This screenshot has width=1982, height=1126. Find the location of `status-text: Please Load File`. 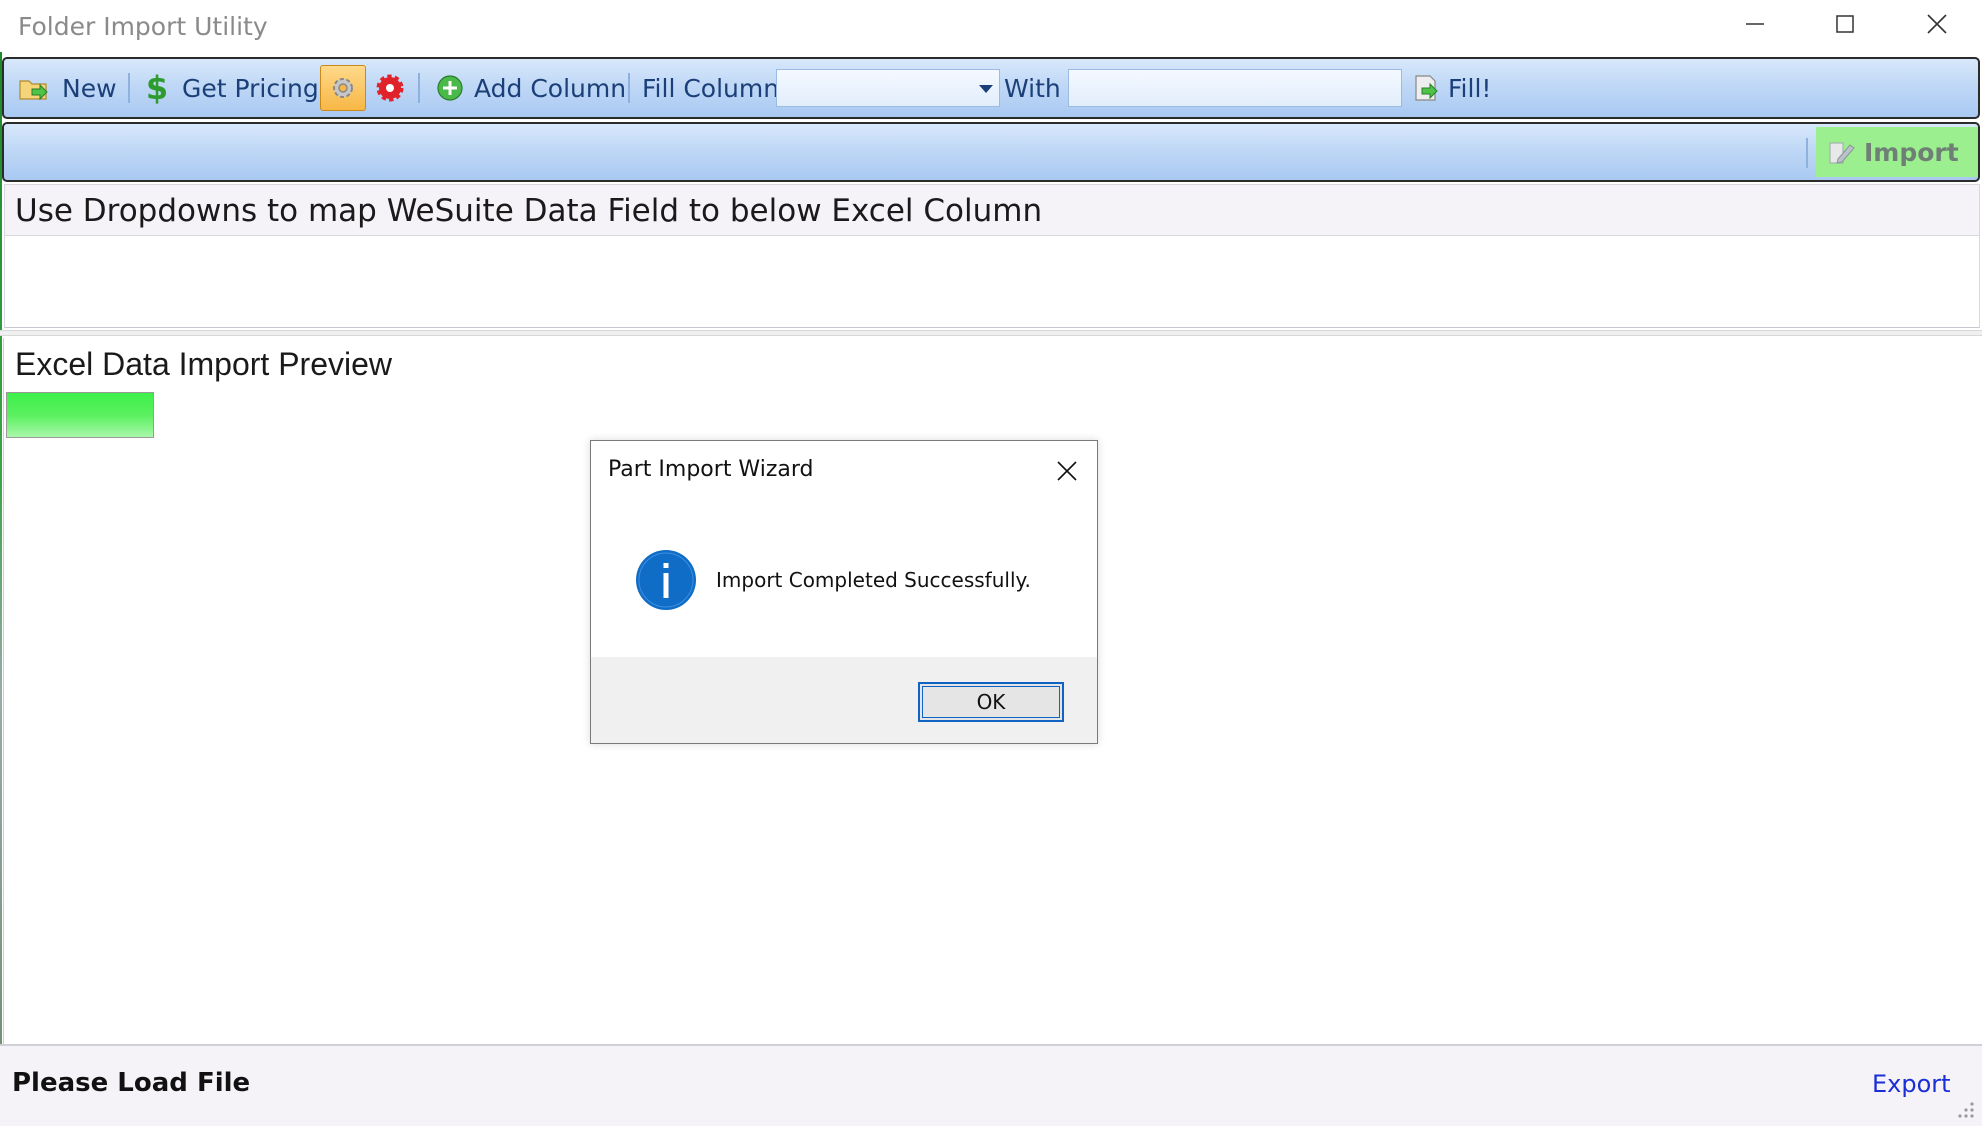

status-text: Please Load File is located at coordinates (131, 1083).